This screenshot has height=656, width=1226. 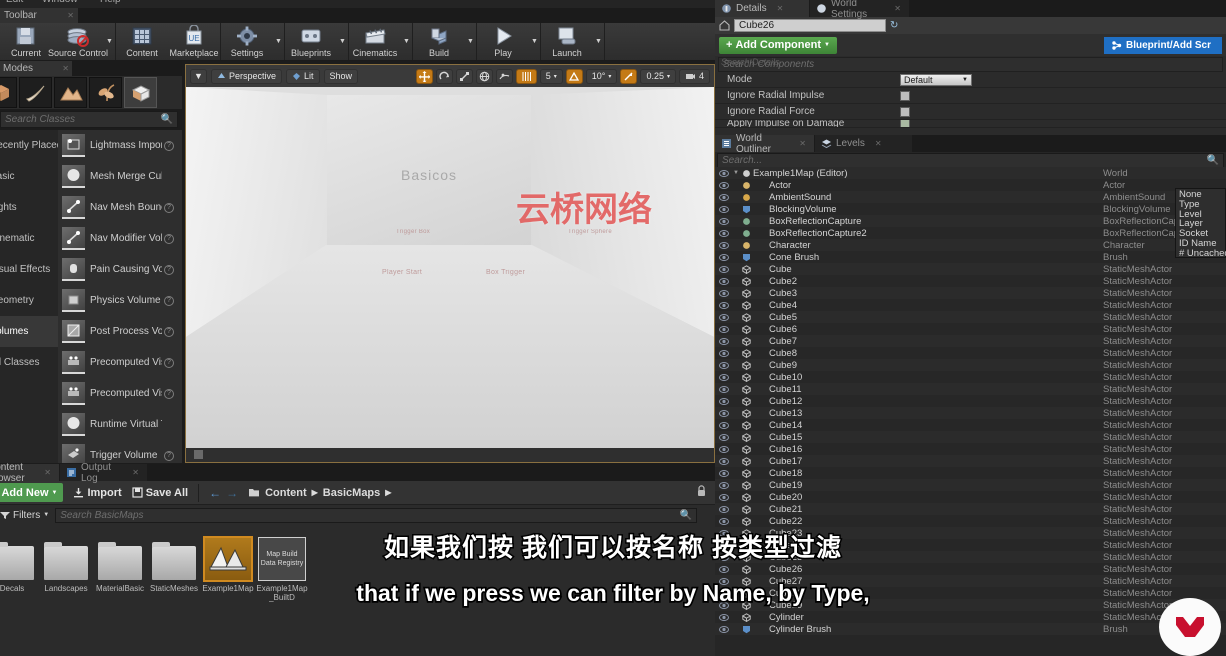 What do you see at coordinates (970, 221) in the screenshot?
I see `outliner-row: BoxReflectionCapture BoxReflectionCapture` at bounding box center [970, 221].